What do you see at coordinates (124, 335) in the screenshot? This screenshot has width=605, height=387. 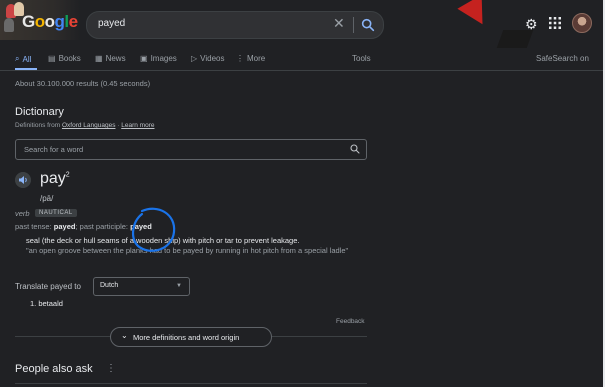 I see `chevron-down-icon: ⌄` at bounding box center [124, 335].